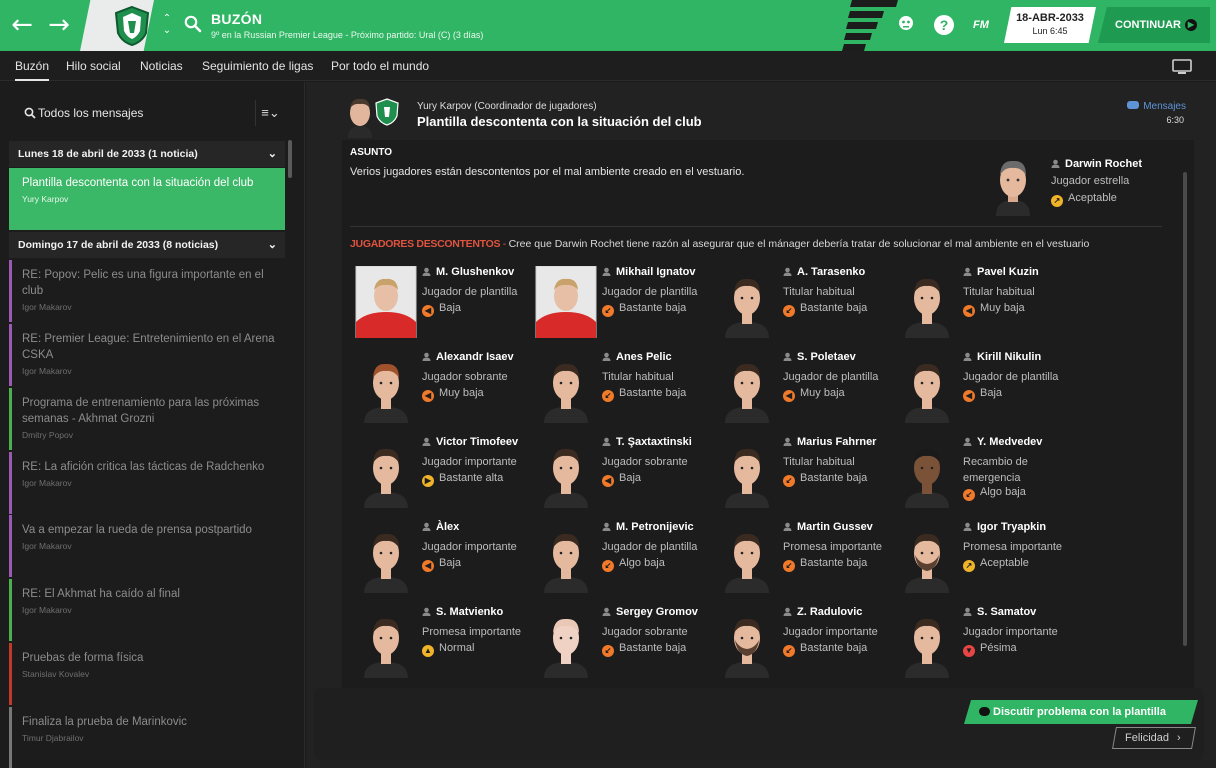  What do you see at coordinates (981, 25) in the screenshot?
I see `fm-menu-button: FM` at bounding box center [981, 25].